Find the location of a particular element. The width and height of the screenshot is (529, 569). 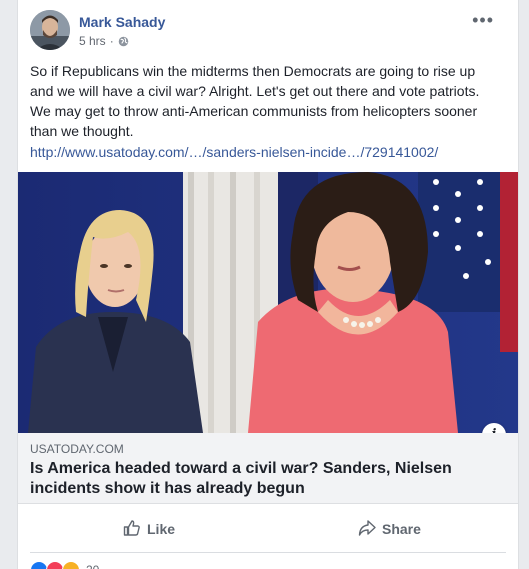

action-bar: Like Share is located at coordinates (268, 529).